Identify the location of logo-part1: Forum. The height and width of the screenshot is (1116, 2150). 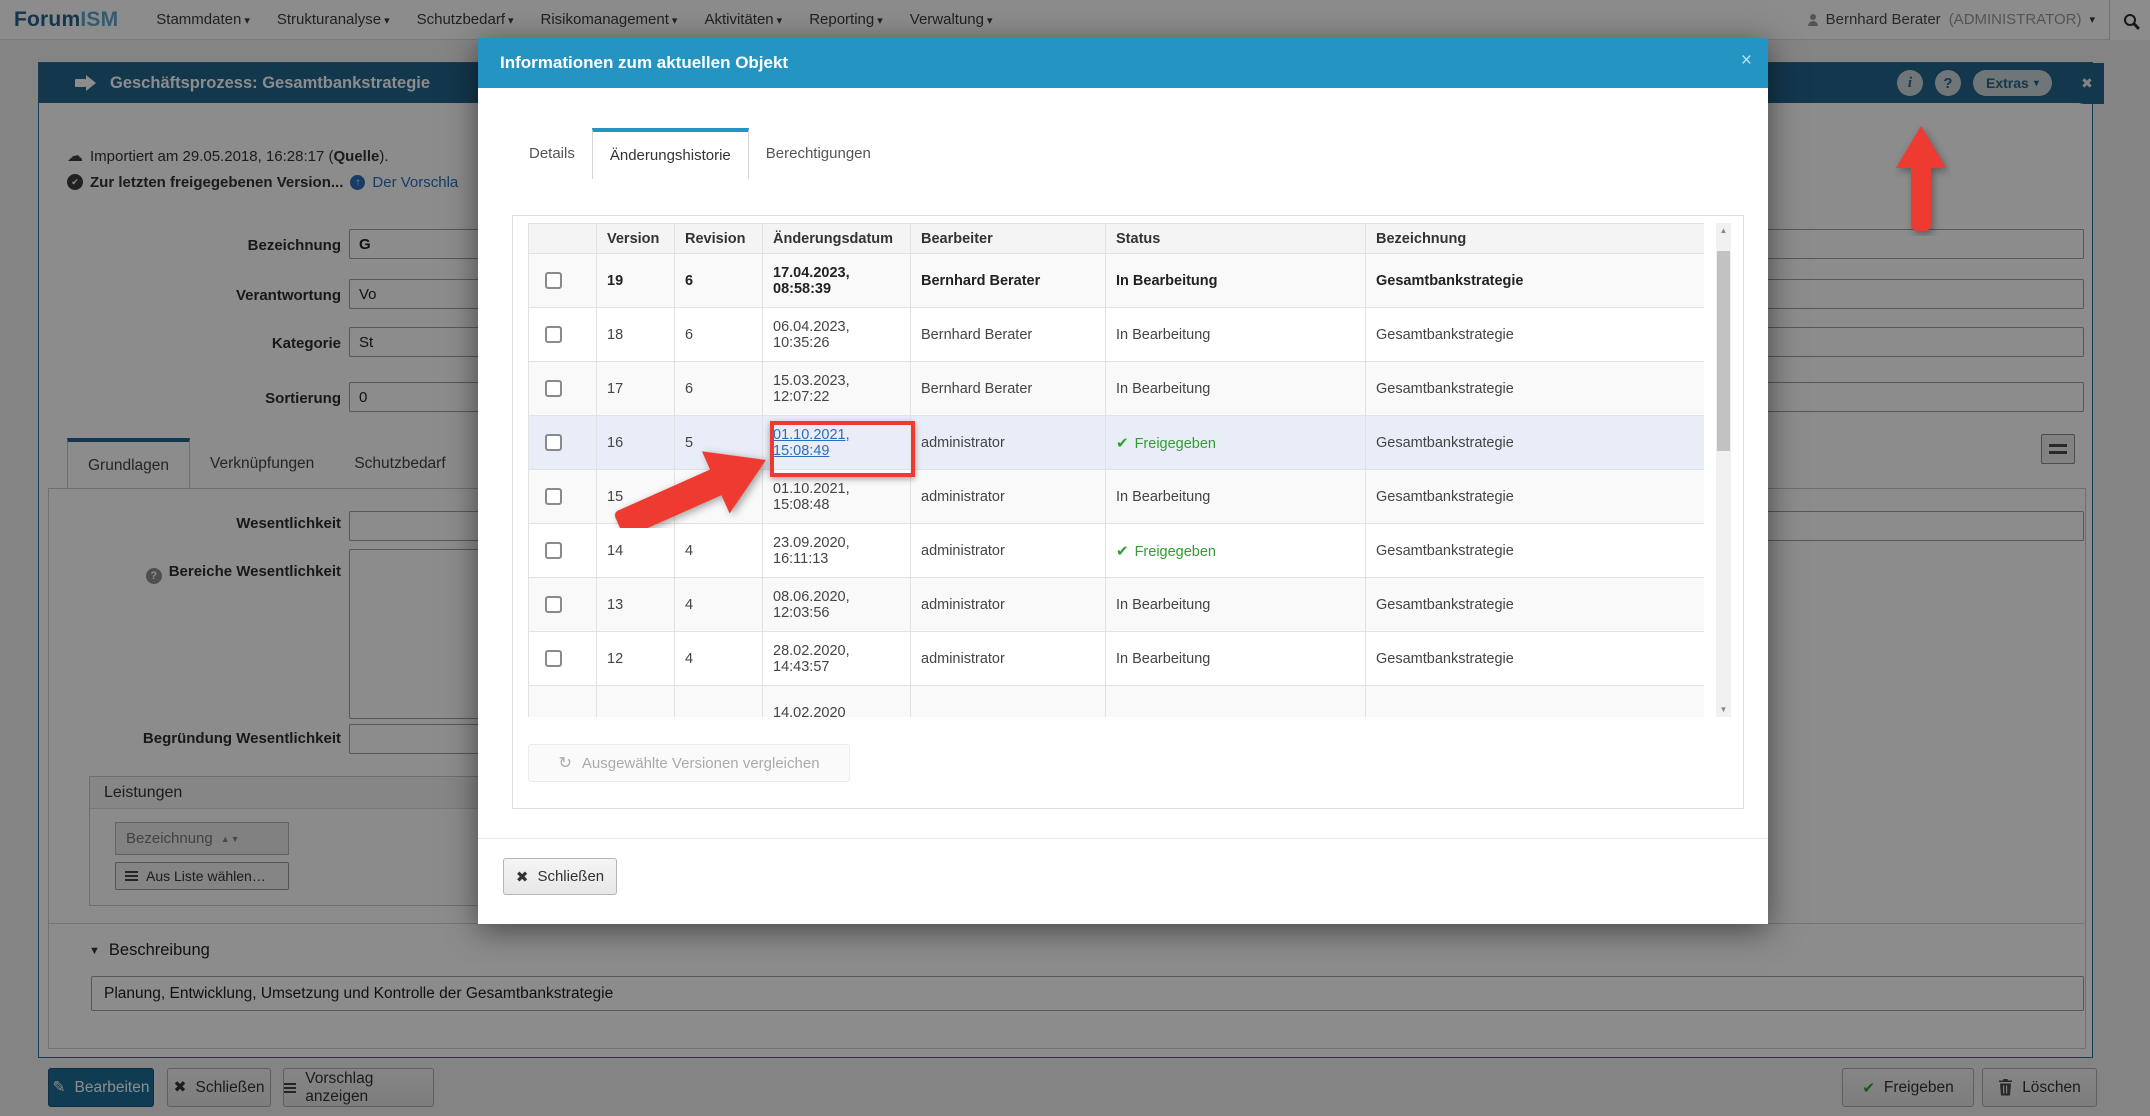
(47, 19).